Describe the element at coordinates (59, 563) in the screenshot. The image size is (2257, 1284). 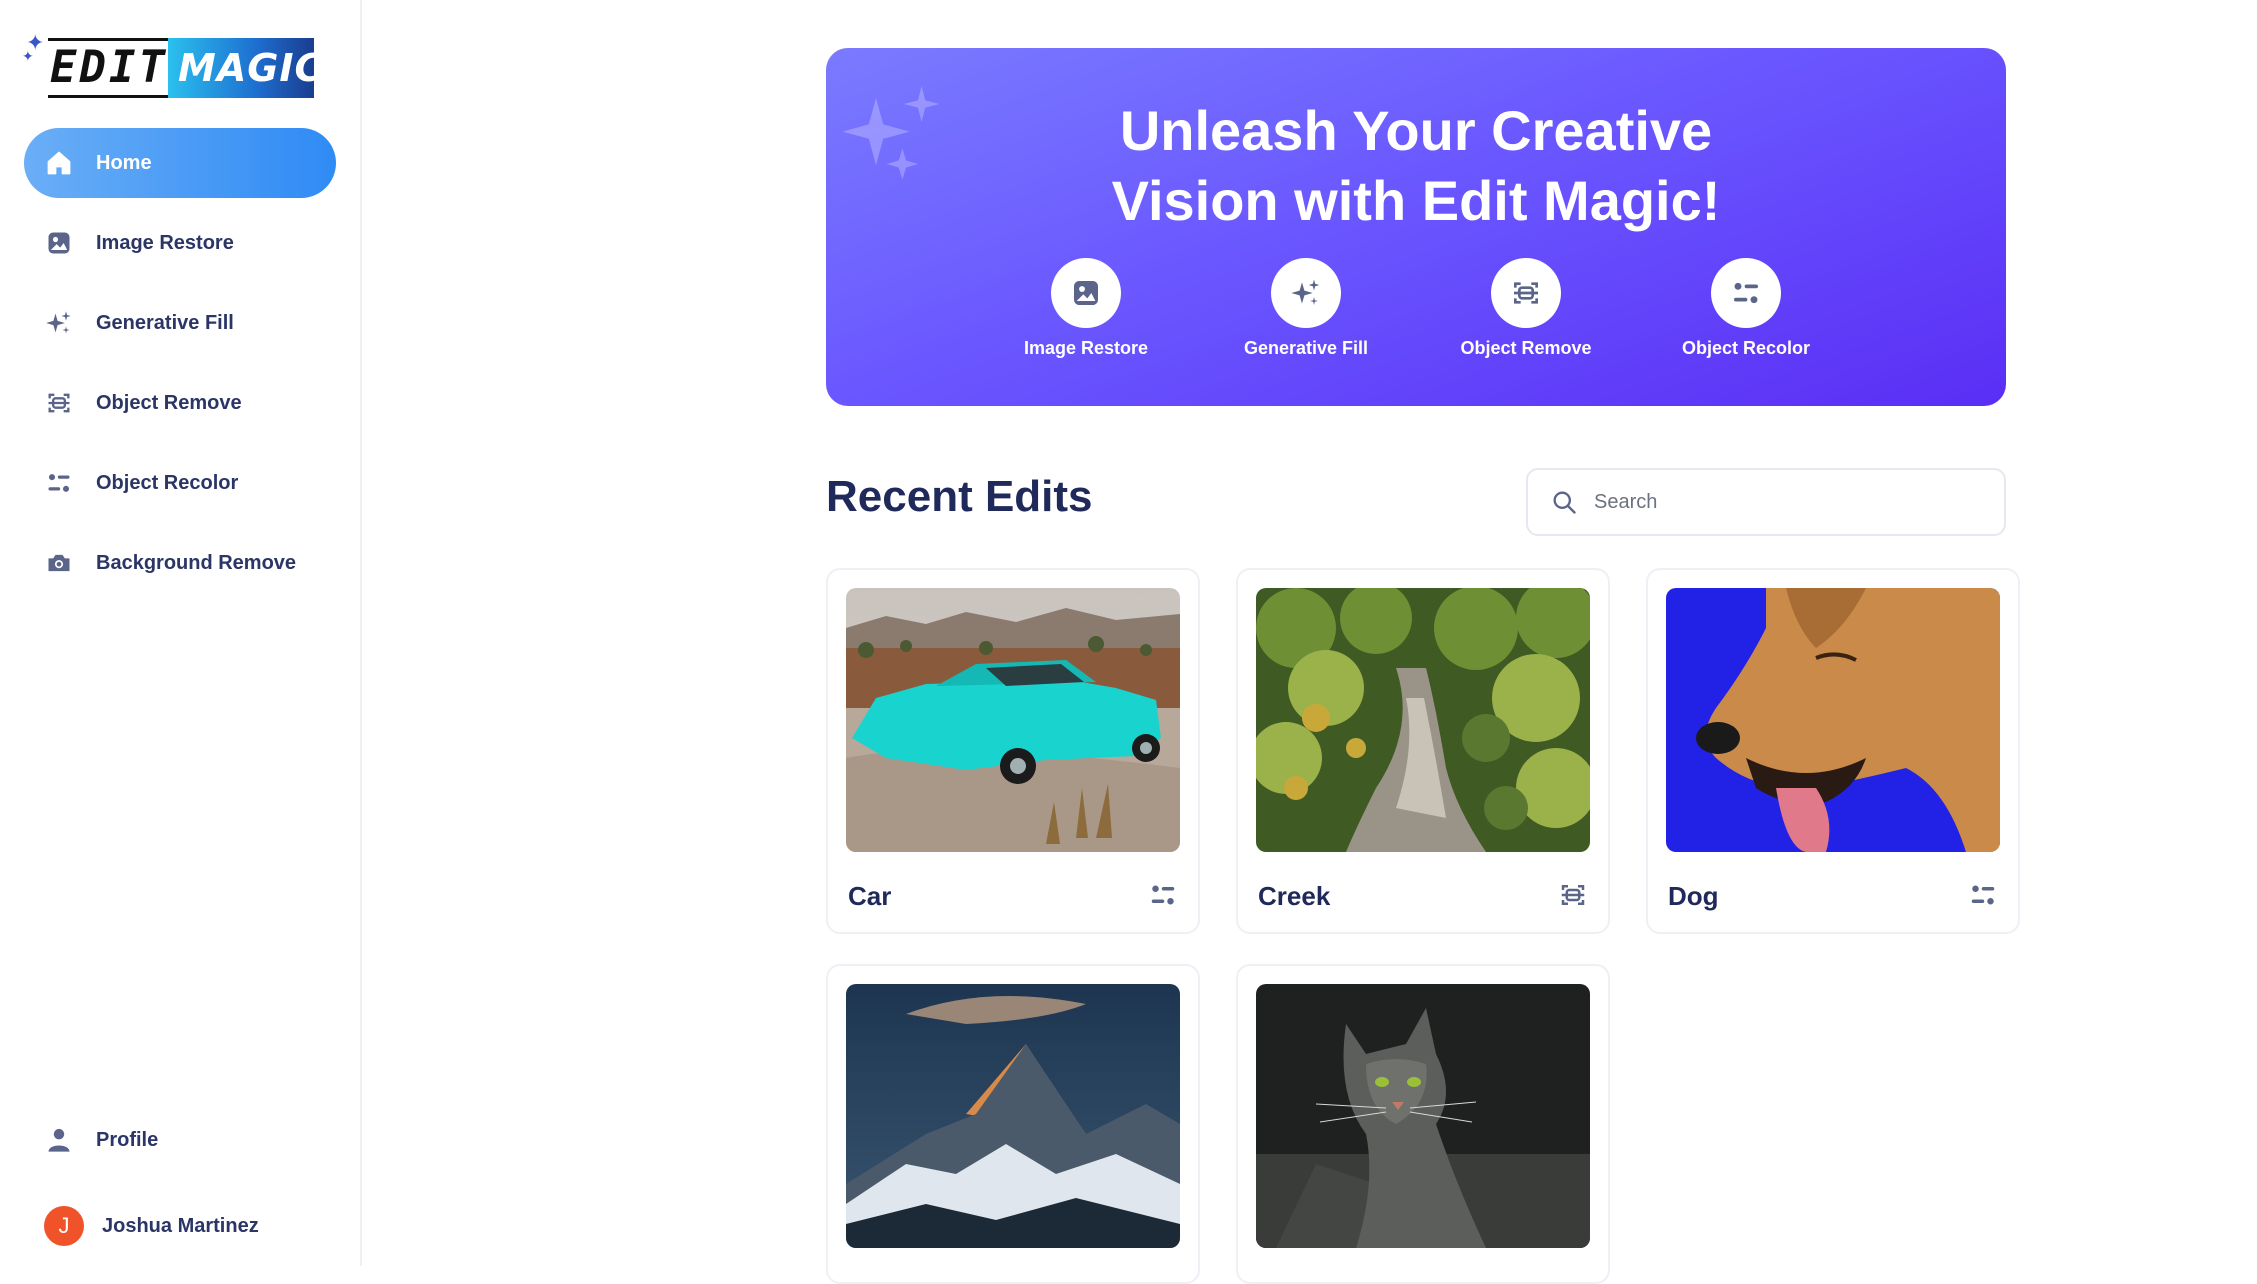
I see `camera-icon` at that location.